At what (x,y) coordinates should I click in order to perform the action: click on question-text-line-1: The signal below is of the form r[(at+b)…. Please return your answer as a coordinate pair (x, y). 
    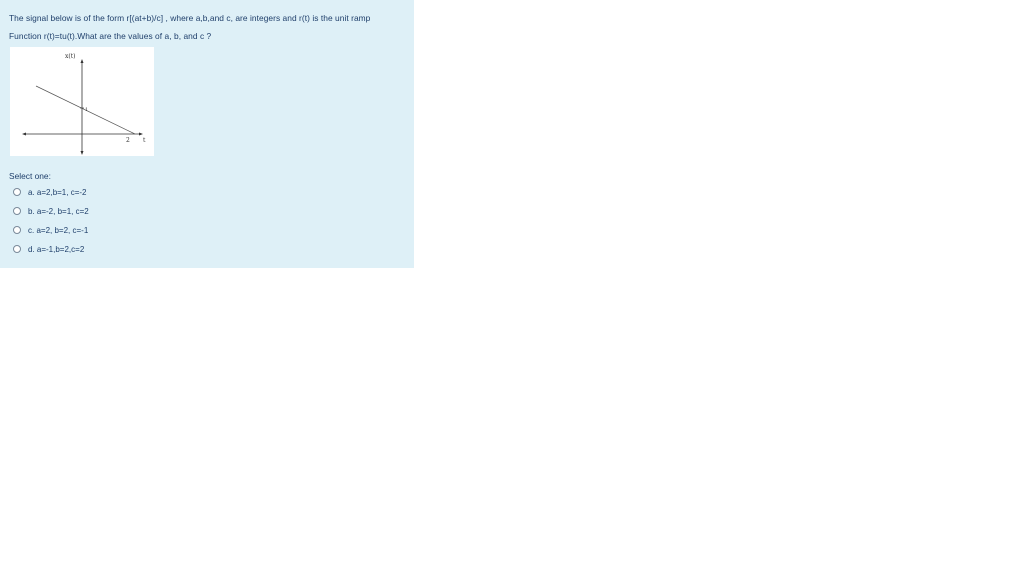
    Looking at the image, I should click on (190, 18).